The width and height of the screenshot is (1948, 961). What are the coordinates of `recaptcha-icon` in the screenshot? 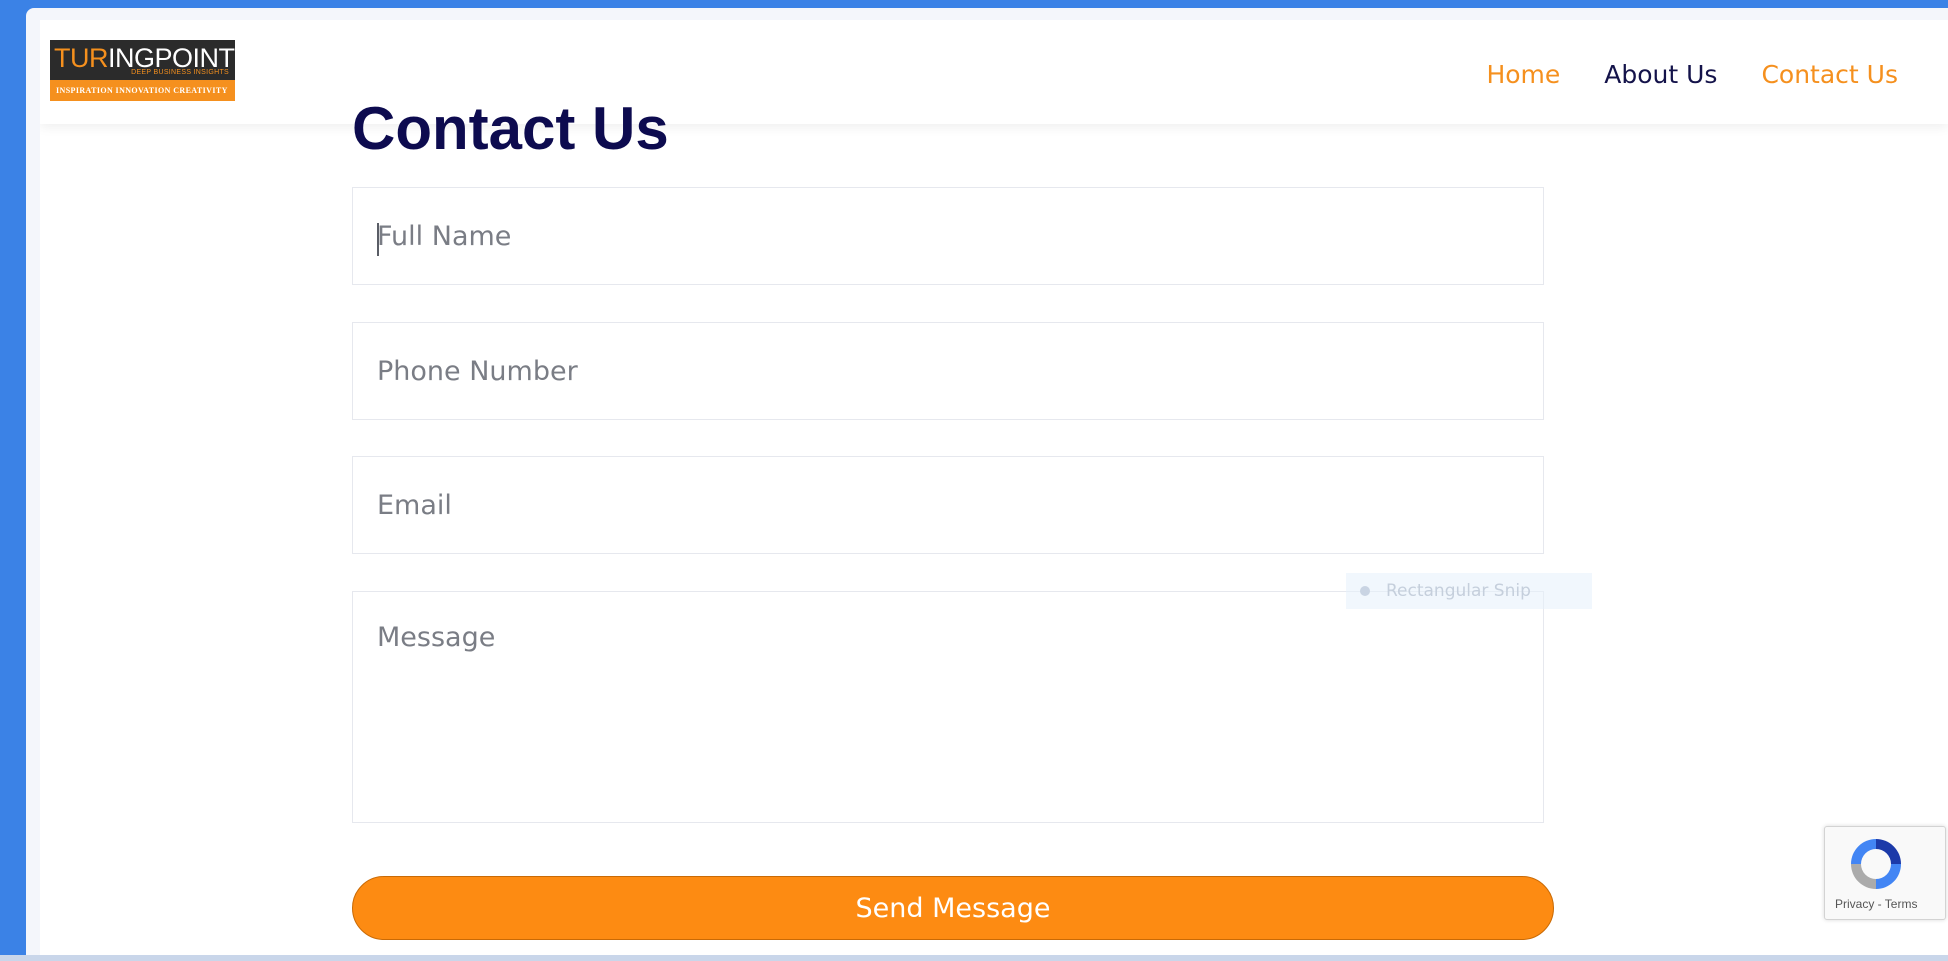 It's located at (1876, 864).